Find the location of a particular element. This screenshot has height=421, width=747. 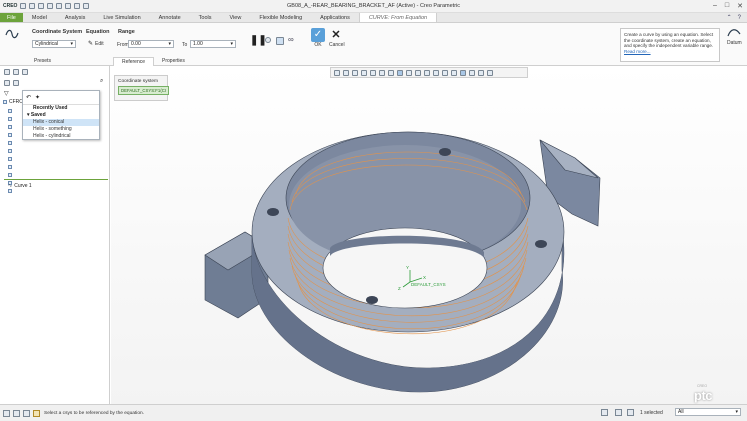

tab-curve-from-equation: CURVE: From Equation is located at coordinates (398, 17).